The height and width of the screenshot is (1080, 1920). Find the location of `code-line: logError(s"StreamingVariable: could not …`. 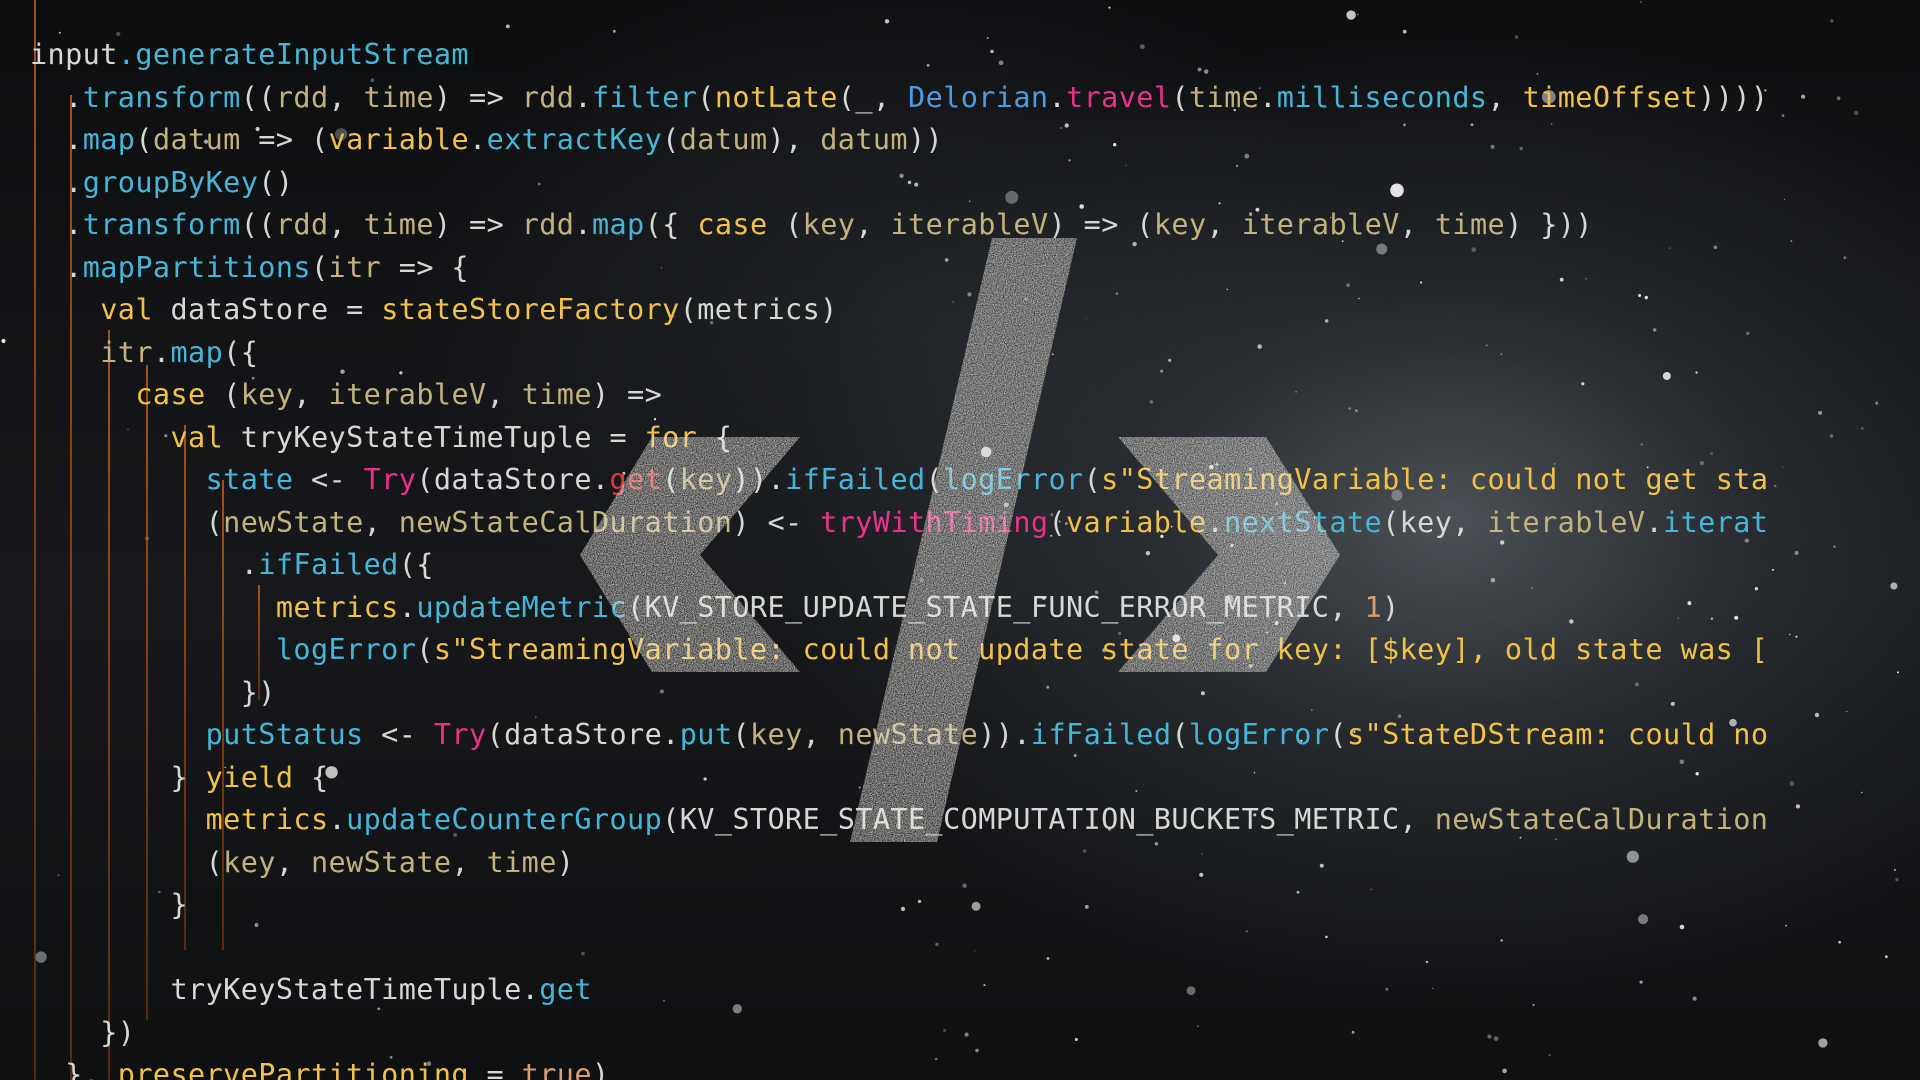

code-line: logError(s"StreamingVariable: could not … is located at coordinates (899, 650).